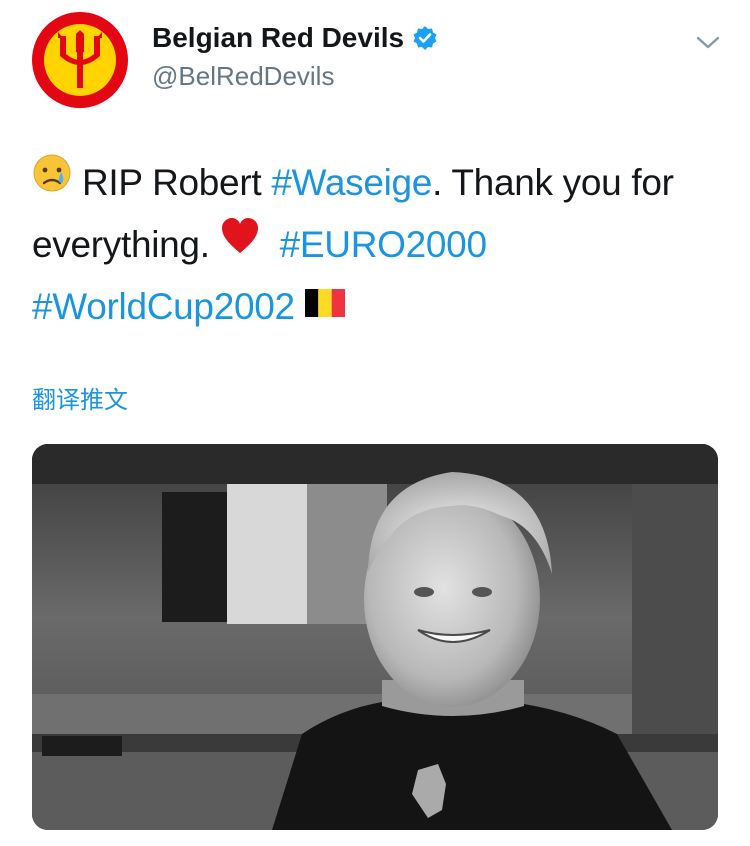 This screenshot has width=750, height=846. What do you see at coordinates (708, 42) in the screenshot?
I see `chevron-down-icon` at bounding box center [708, 42].